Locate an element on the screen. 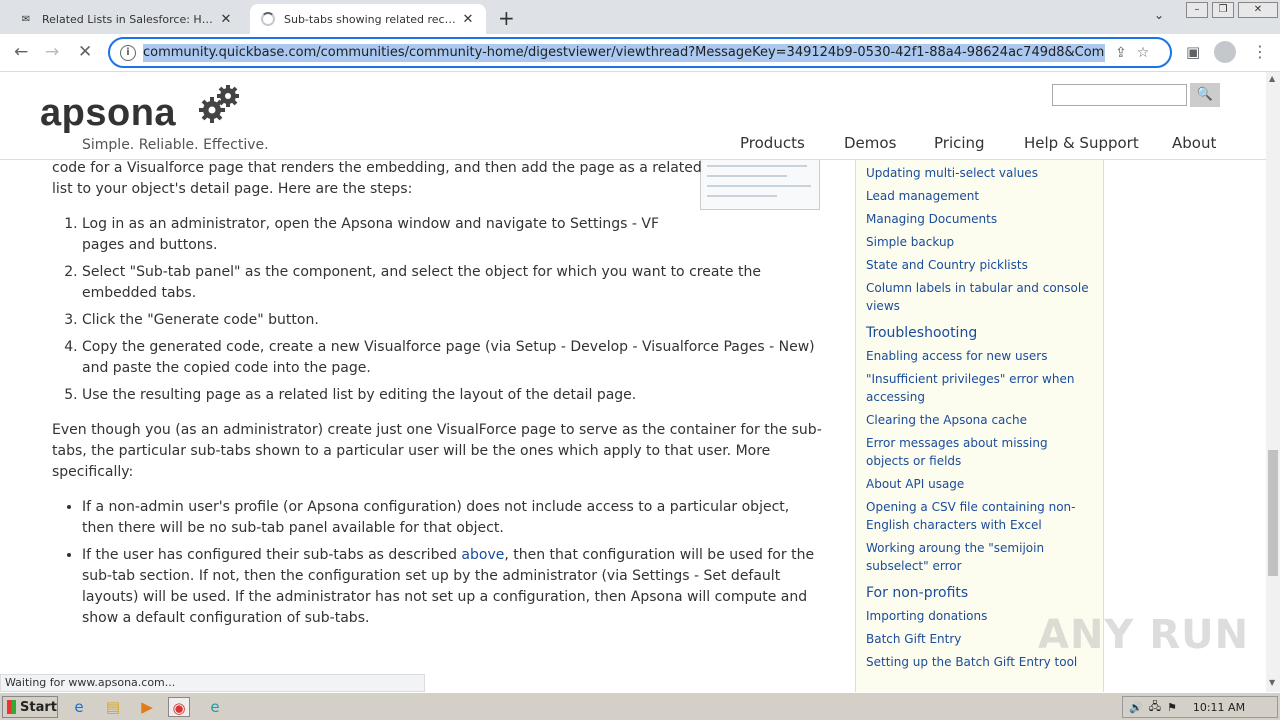 This screenshot has height=720, width=1280. bookmark-star-icon: ☆ is located at coordinates (1143, 53).